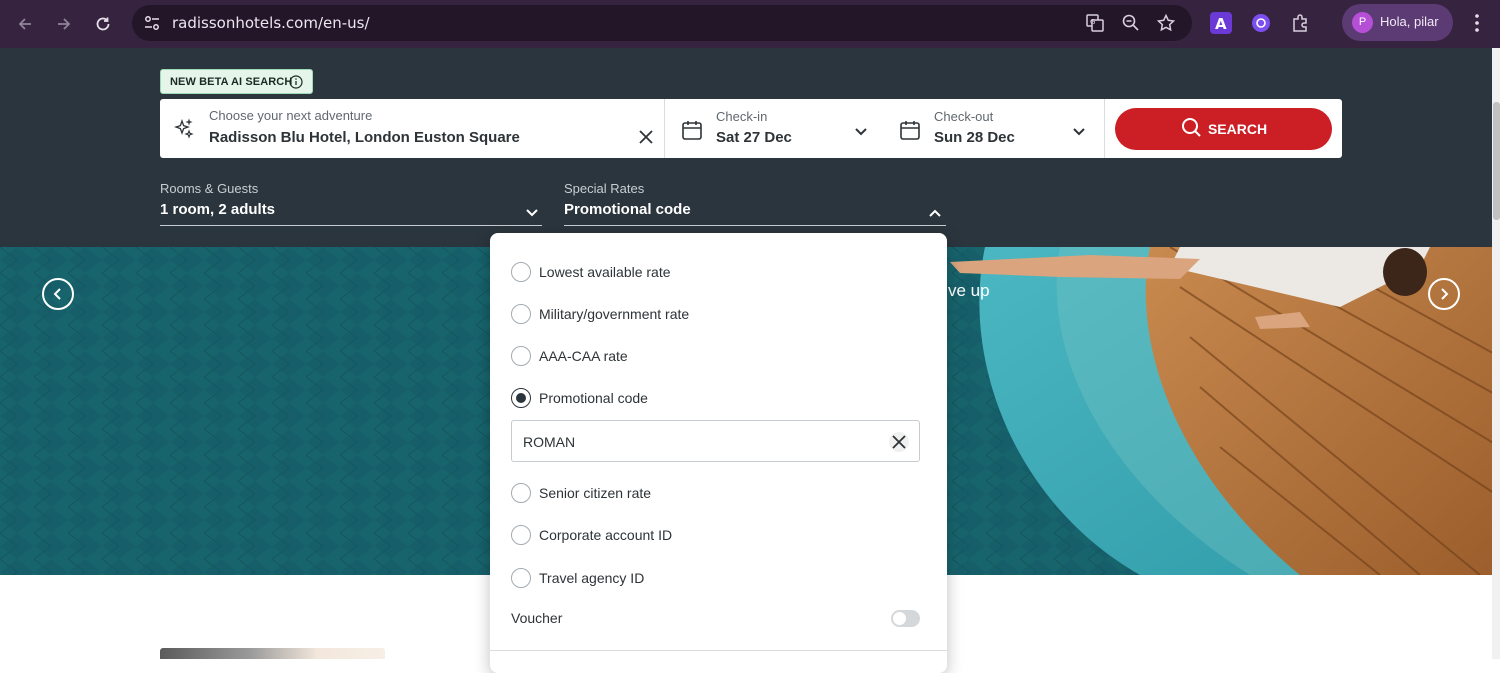  I want to click on hero-caption: ve up, so click(969, 290).